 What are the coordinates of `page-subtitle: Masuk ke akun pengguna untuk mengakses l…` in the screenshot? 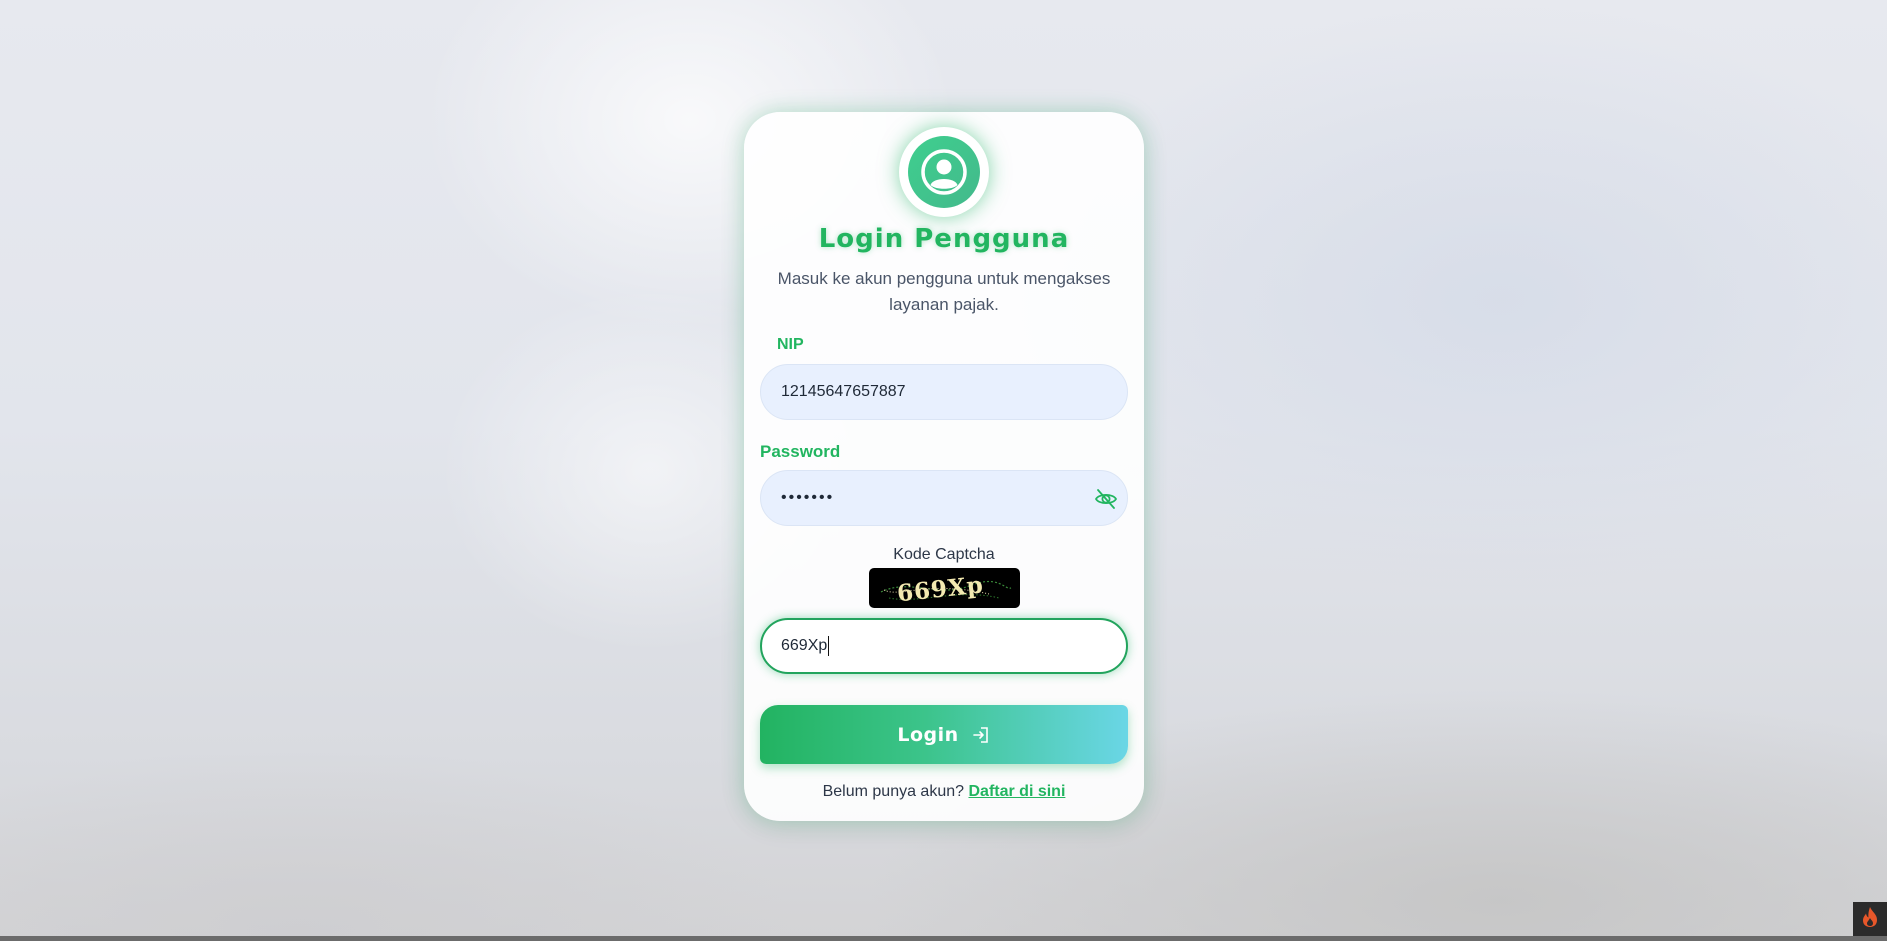 It's located at (944, 291).